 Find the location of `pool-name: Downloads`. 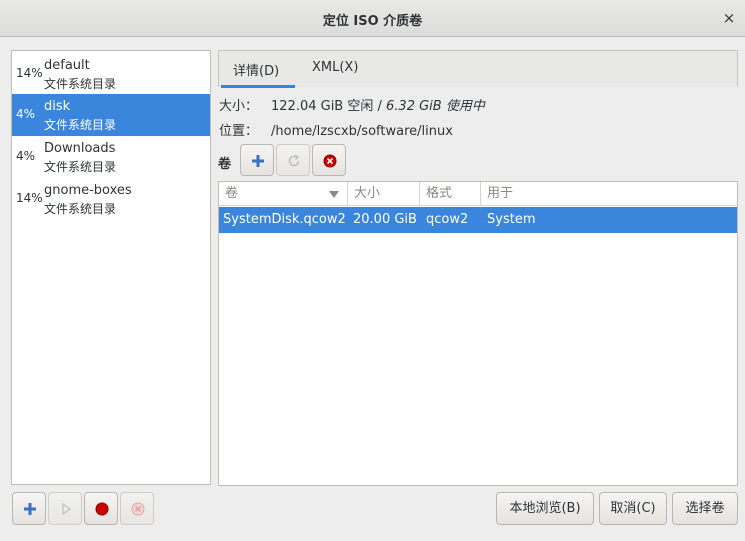

pool-name: Downloads is located at coordinates (80, 148).